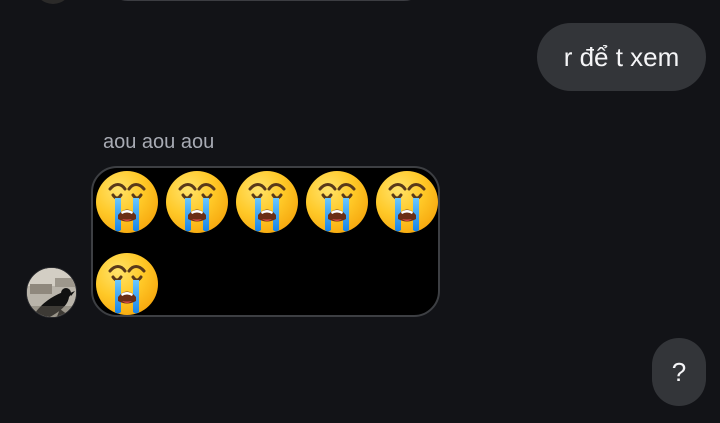 The height and width of the screenshot is (423, 720). Describe the element at coordinates (53, 2) in the screenshot. I see `previous-avatar` at that location.